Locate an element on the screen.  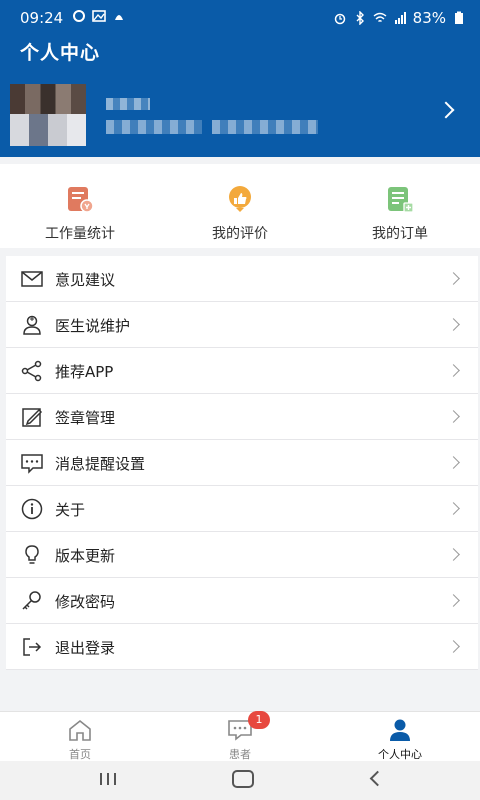
home-icon is located at coordinates (80, 730).